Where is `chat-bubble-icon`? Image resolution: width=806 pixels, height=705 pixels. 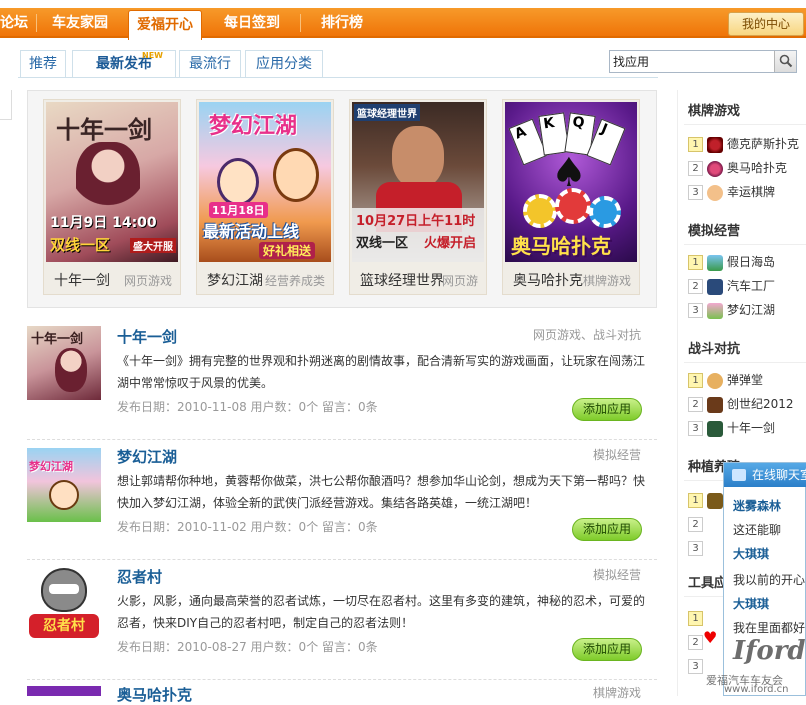
chat-bubble-icon is located at coordinates (739, 475).